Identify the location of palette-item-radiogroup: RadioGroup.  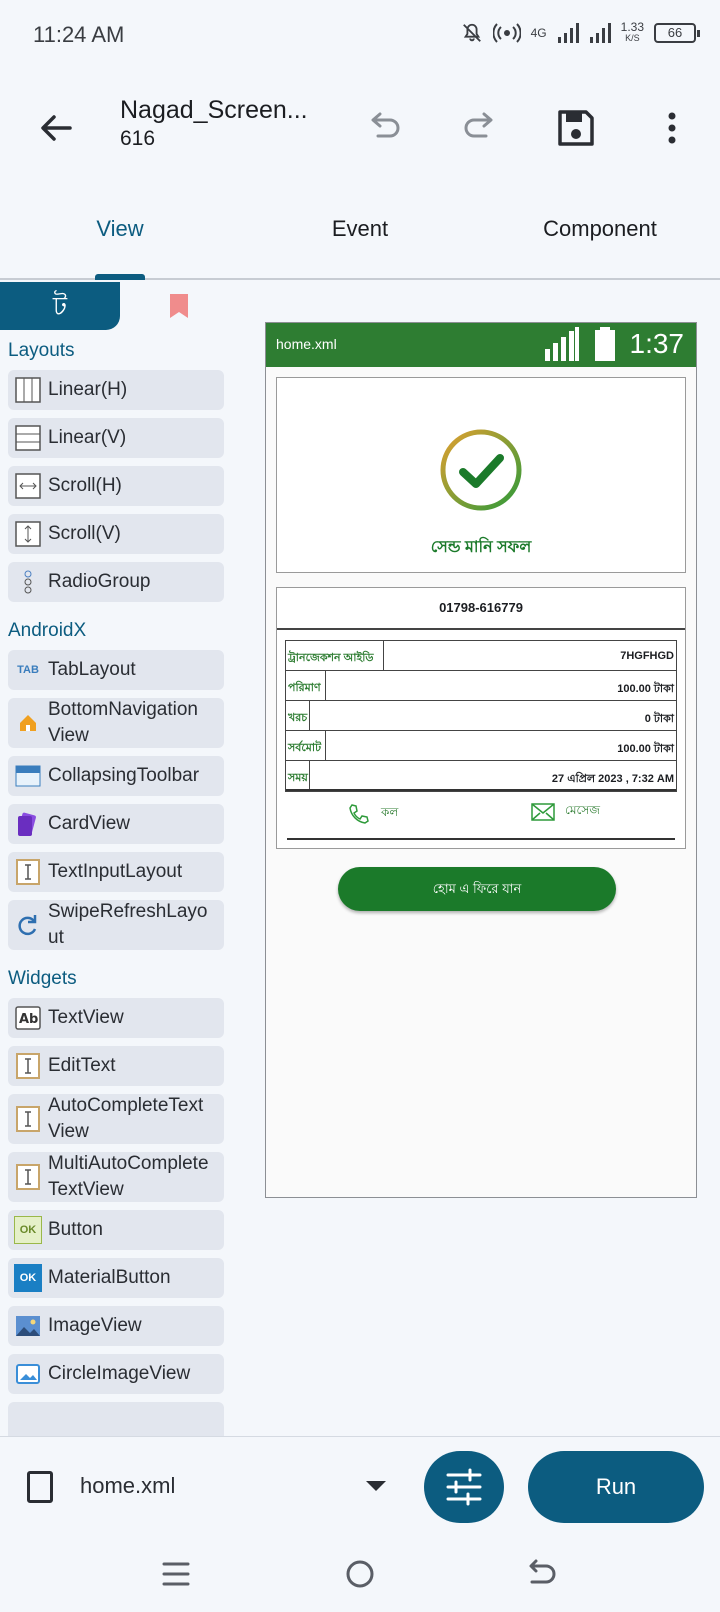
(116, 582).